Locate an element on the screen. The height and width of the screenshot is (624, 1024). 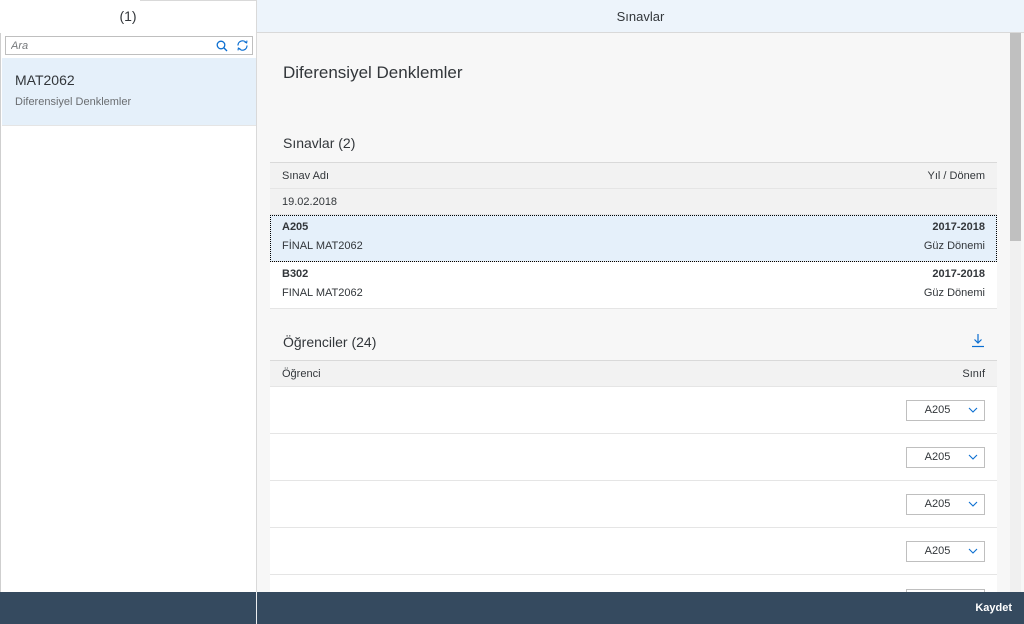
search-input is located at coordinates (109, 45).